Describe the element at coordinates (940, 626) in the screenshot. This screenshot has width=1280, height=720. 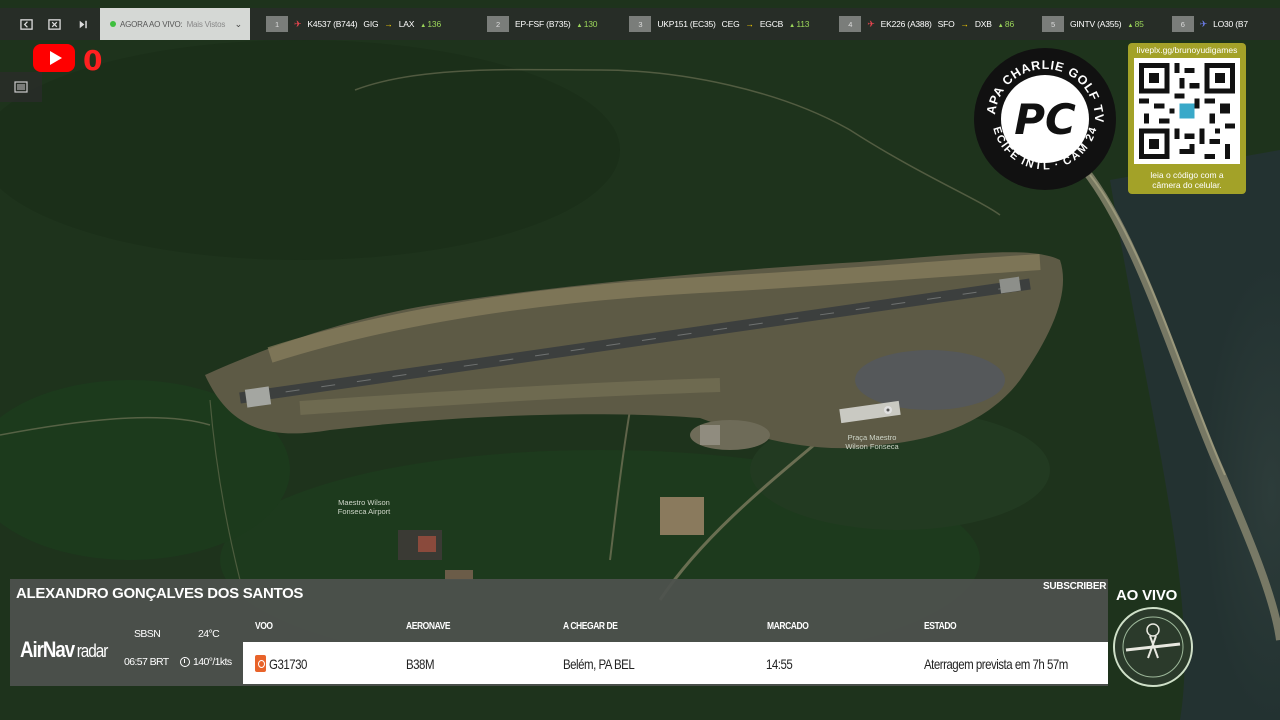
I see `column-header-status: ESTADO` at that location.